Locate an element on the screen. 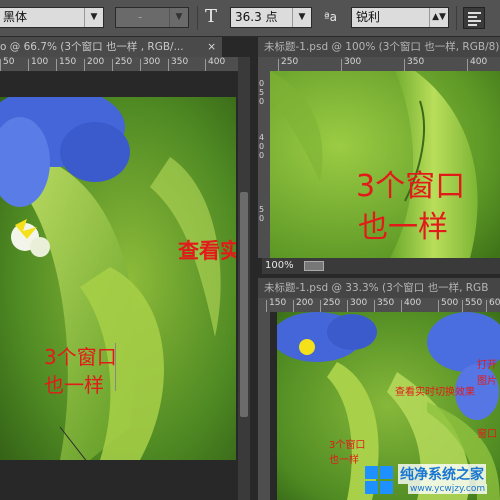 The image size is (500, 500). align-left-icon is located at coordinates (474, 18).